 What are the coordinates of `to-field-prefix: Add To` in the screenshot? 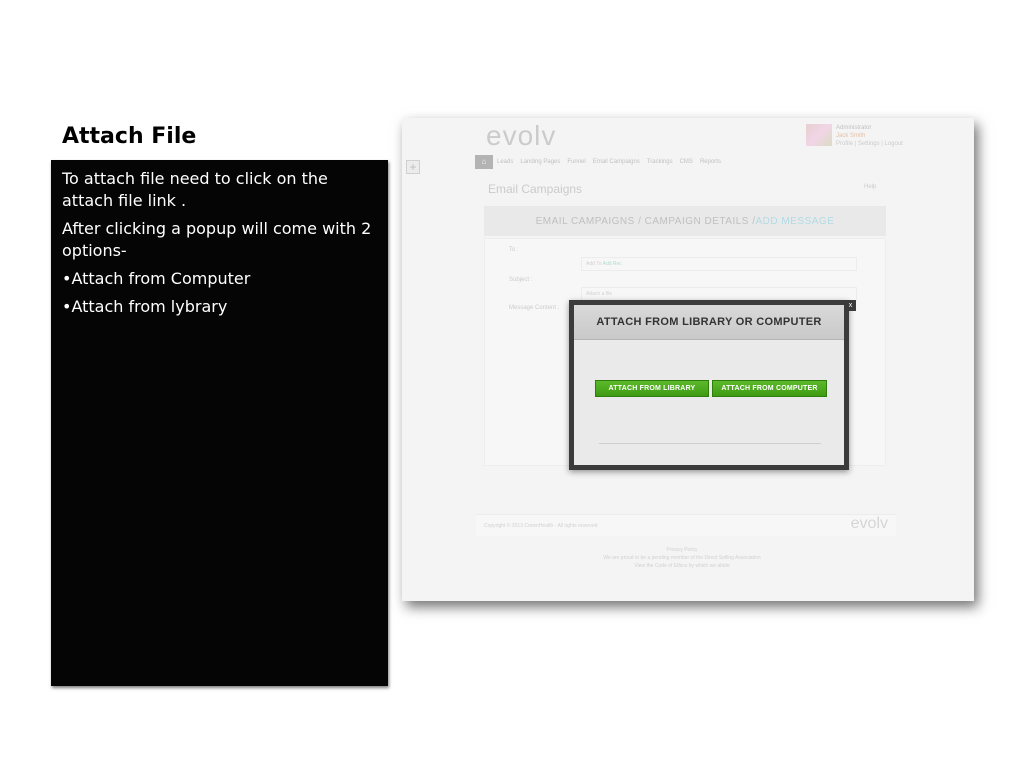 It's located at (594, 264).